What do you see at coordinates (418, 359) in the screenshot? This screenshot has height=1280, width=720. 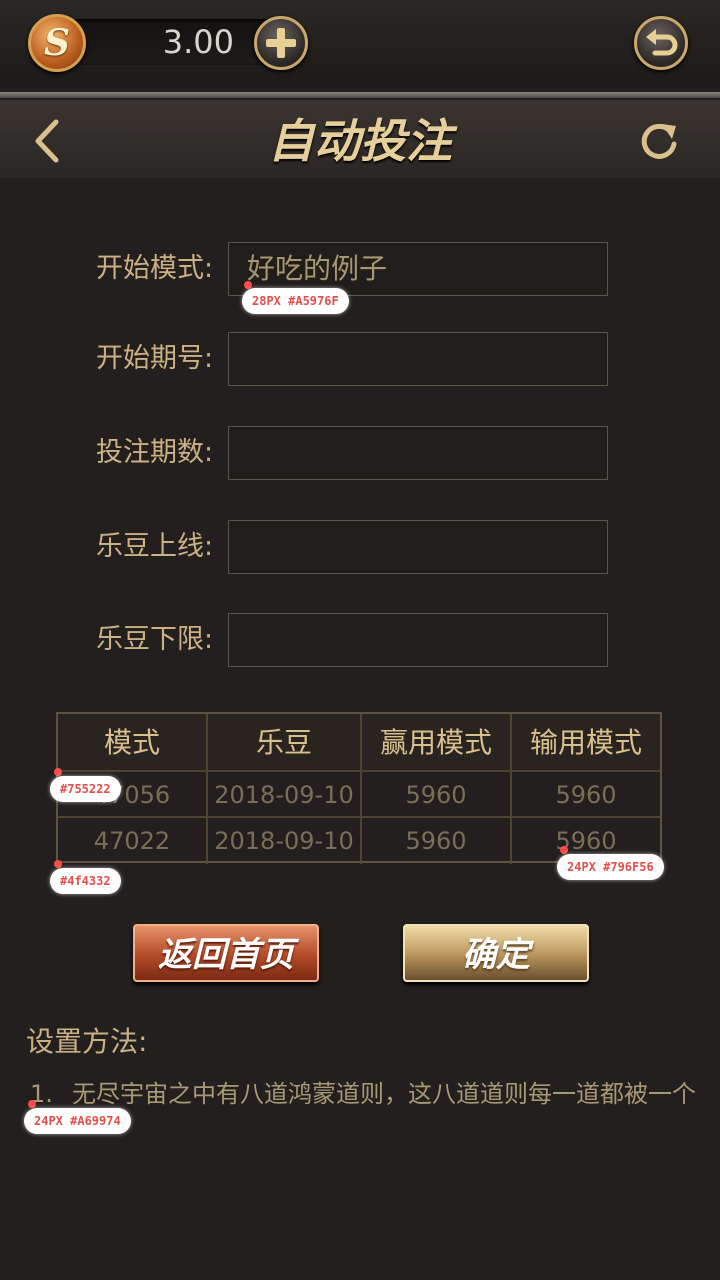 I see `start-period-input` at bounding box center [418, 359].